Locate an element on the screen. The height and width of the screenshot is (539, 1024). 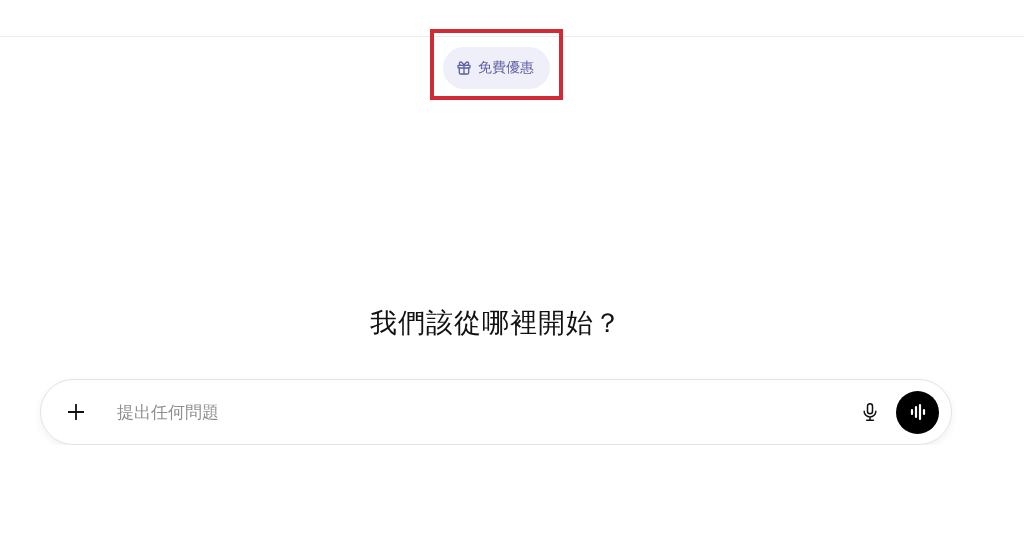
sound-wave-icon is located at coordinates (917, 412).